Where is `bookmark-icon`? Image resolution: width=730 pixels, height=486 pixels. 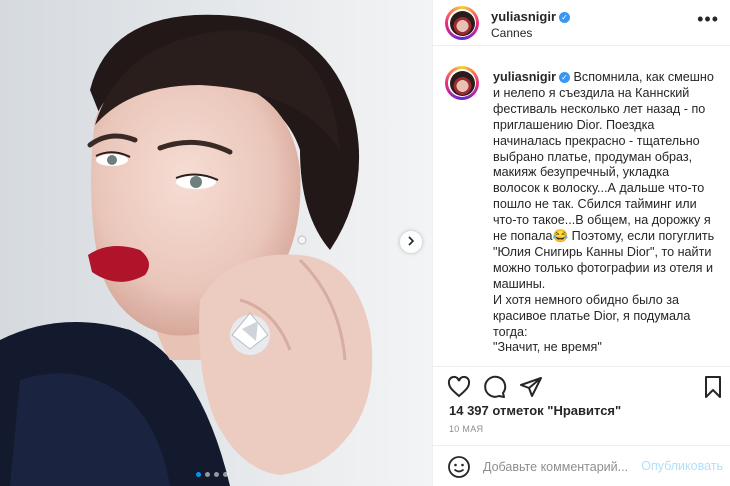 bookmark-icon is located at coordinates (713, 387).